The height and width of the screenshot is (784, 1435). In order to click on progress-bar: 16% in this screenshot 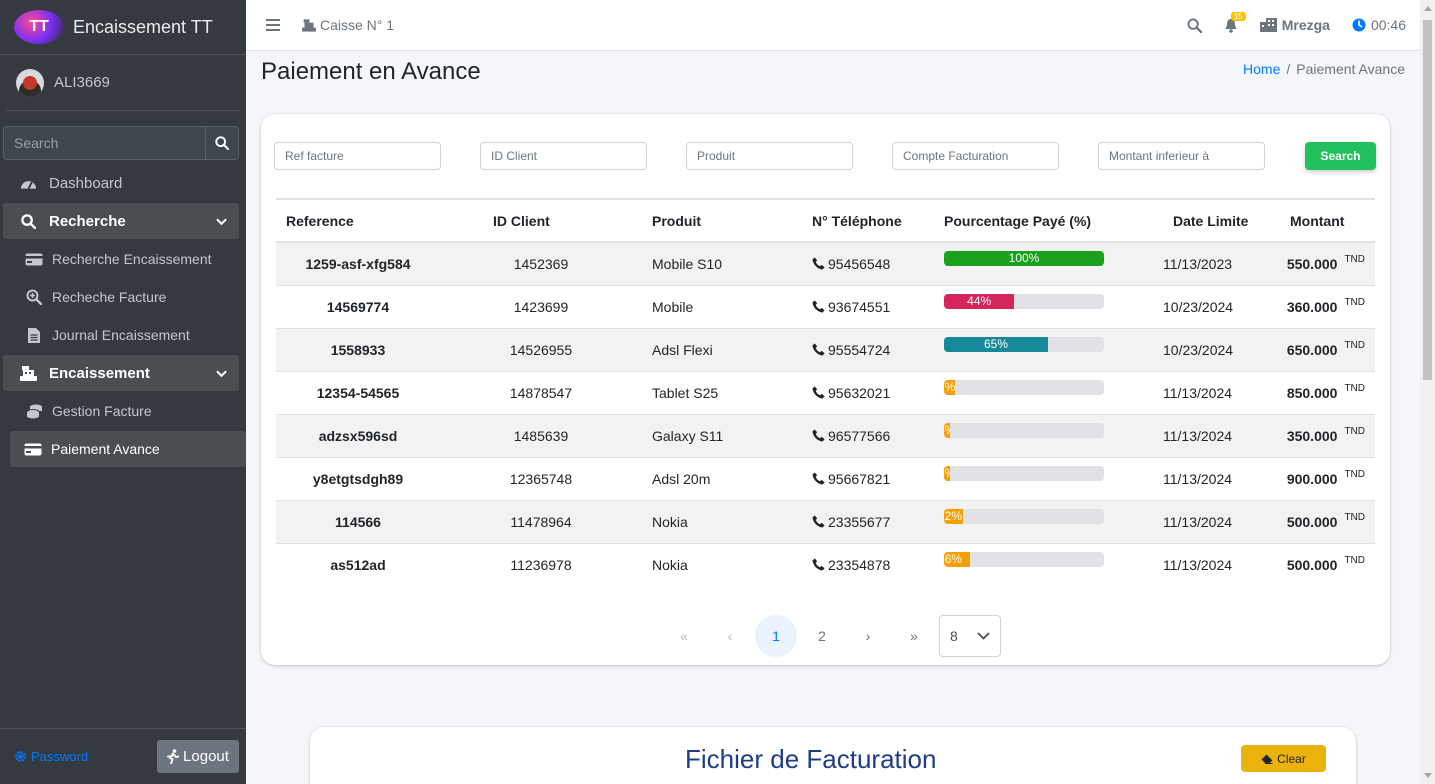, I will do `click(1024, 560)`.